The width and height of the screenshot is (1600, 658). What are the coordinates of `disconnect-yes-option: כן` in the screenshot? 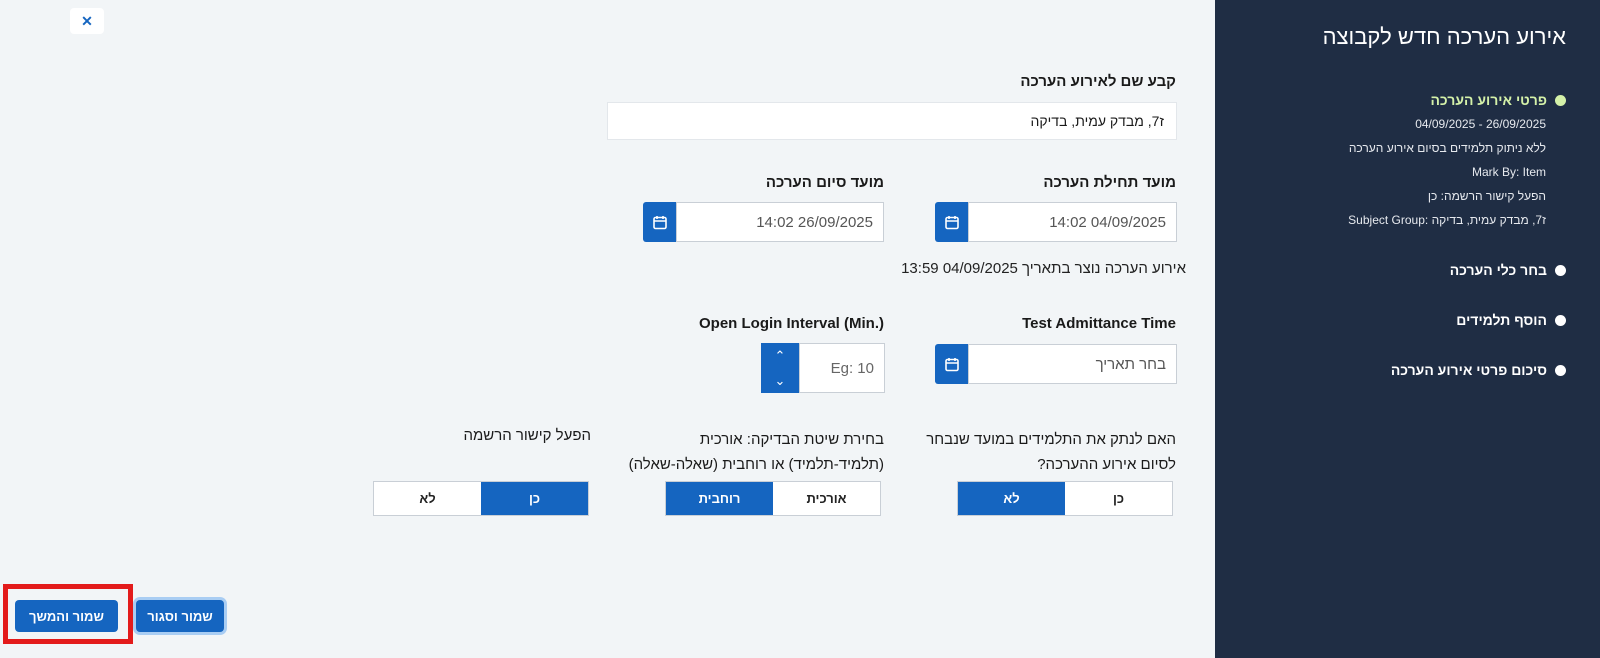 It's located at (1118, 498).